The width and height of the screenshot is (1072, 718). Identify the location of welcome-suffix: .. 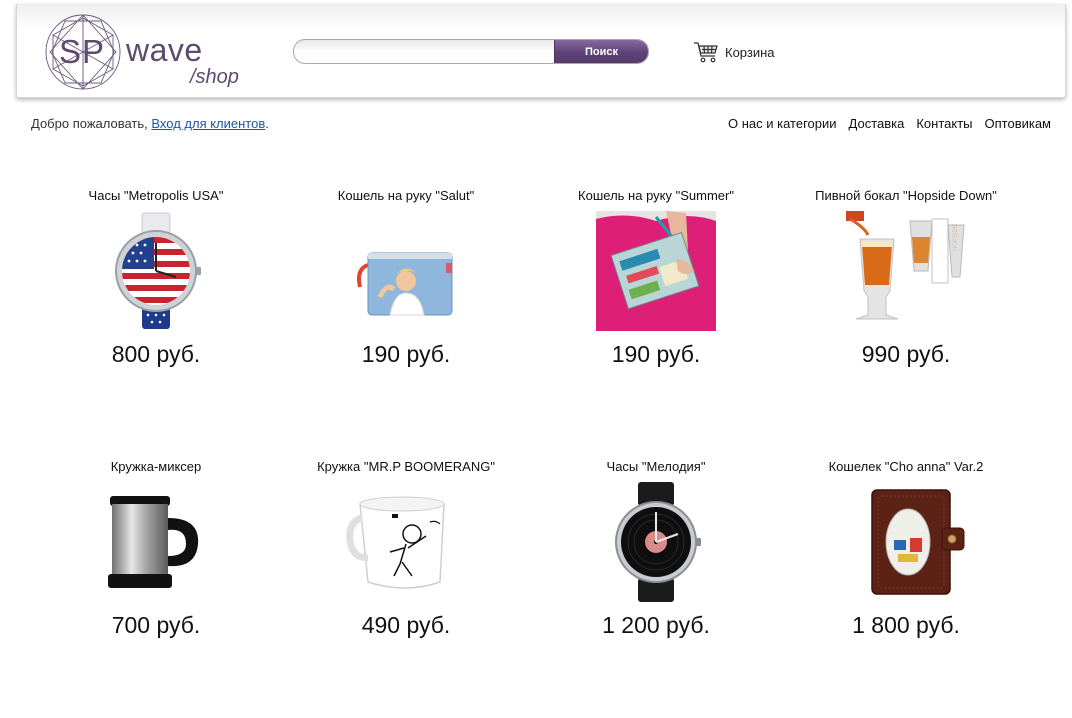
(267, 123).